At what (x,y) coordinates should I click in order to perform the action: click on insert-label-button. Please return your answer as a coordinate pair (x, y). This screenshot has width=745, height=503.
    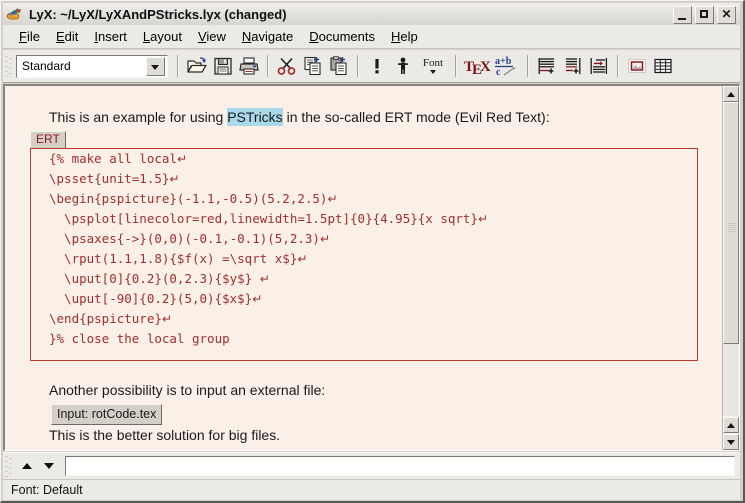
    Looking at the image, I should click on (599, 66).